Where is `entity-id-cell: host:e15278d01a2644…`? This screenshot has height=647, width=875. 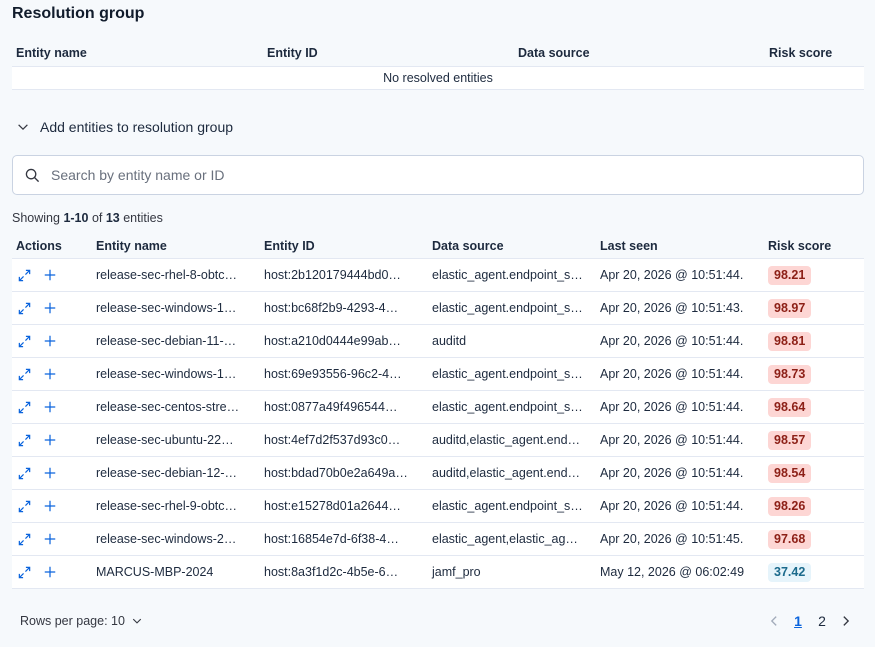
entity-id-cell: host:e15278d01a2644… is located at coordinates (332, 506).